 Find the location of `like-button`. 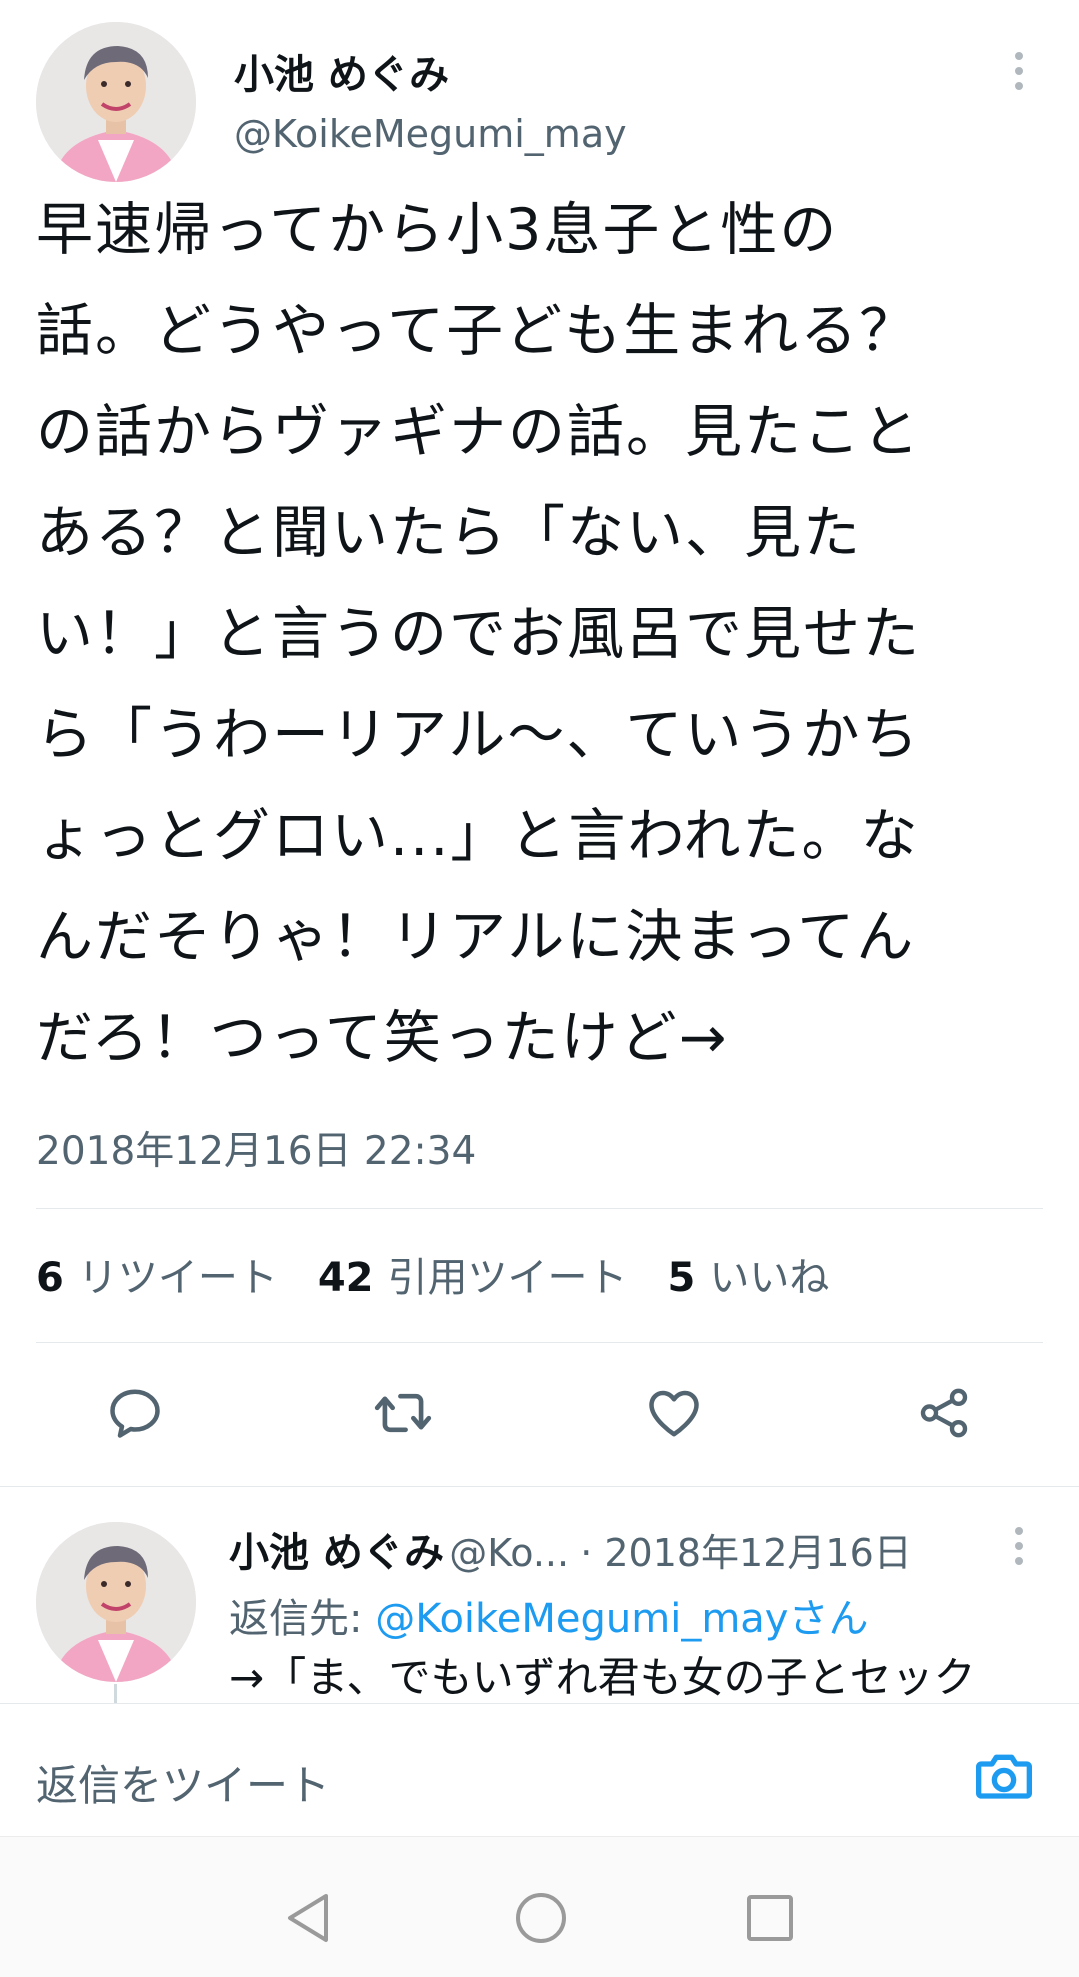

like-button is located at coordinates (674, 1413).